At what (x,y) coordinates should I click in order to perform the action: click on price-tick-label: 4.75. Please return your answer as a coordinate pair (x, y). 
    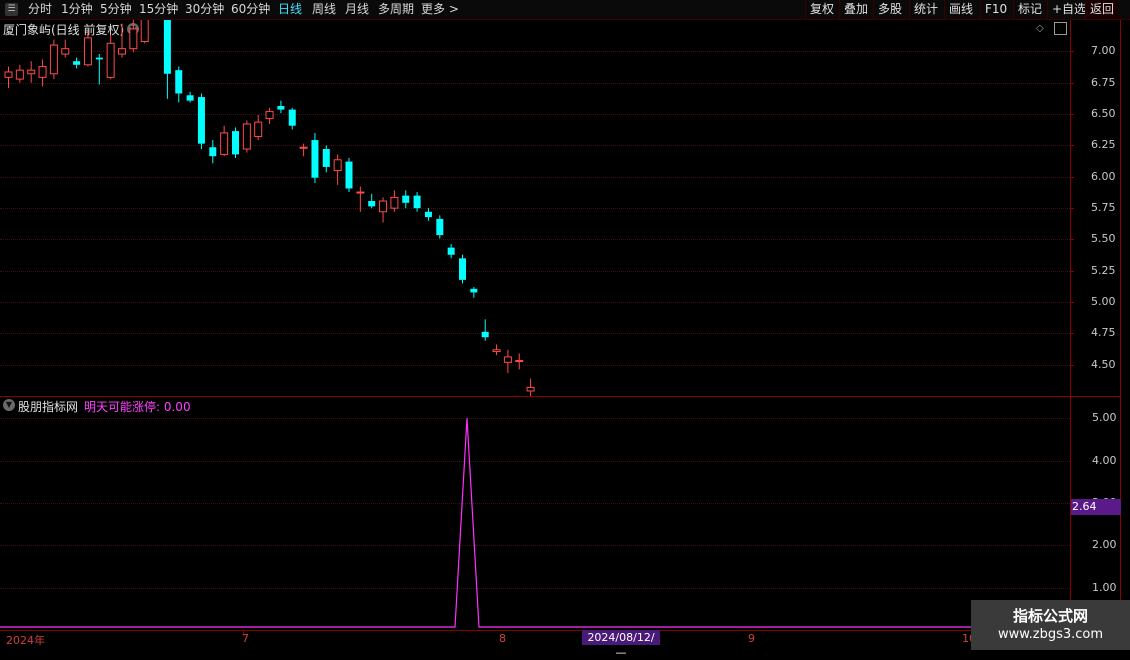
    Looking at the image, I should click on (1103, 333).